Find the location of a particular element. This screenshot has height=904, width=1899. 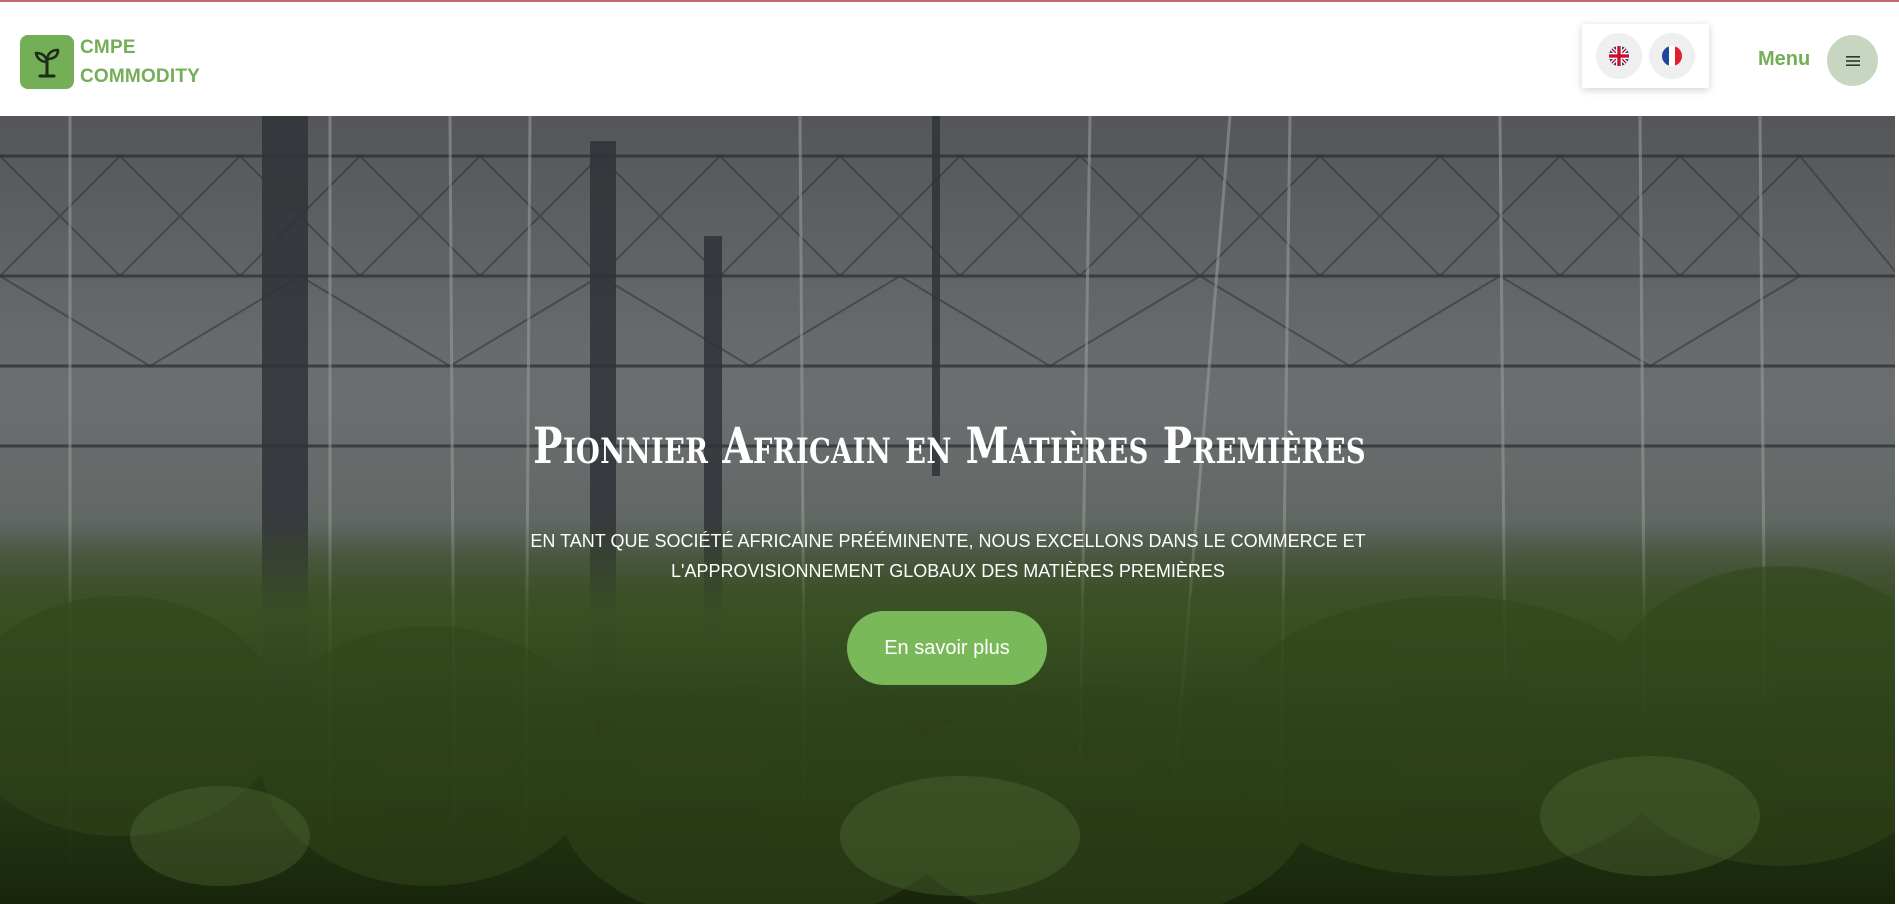

sprout-icon is located at coordinates (47, 62).